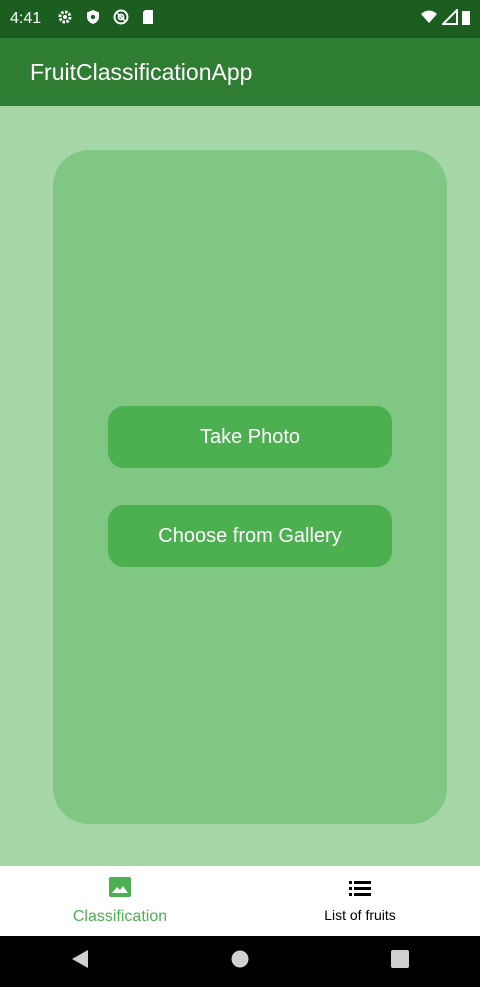  Describe the element at coordinates (65, 19) in the screenshot. I see `settings-icon` at that location.